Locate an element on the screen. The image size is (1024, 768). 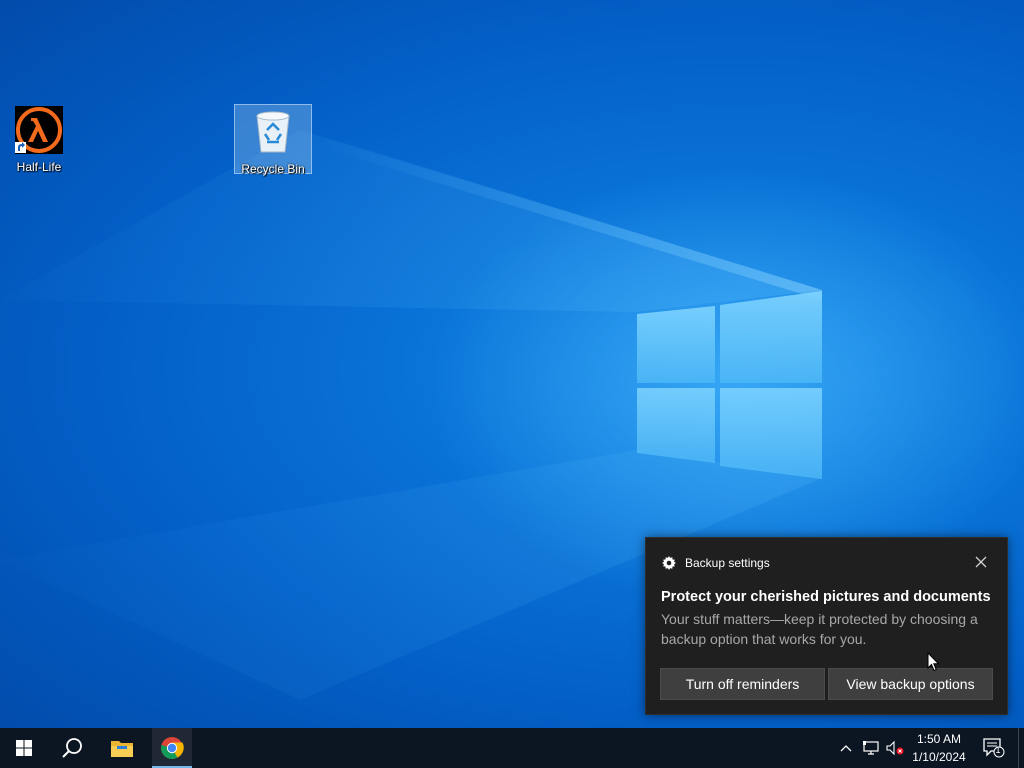
volume-tray-button is located at coordinates (895, 748).